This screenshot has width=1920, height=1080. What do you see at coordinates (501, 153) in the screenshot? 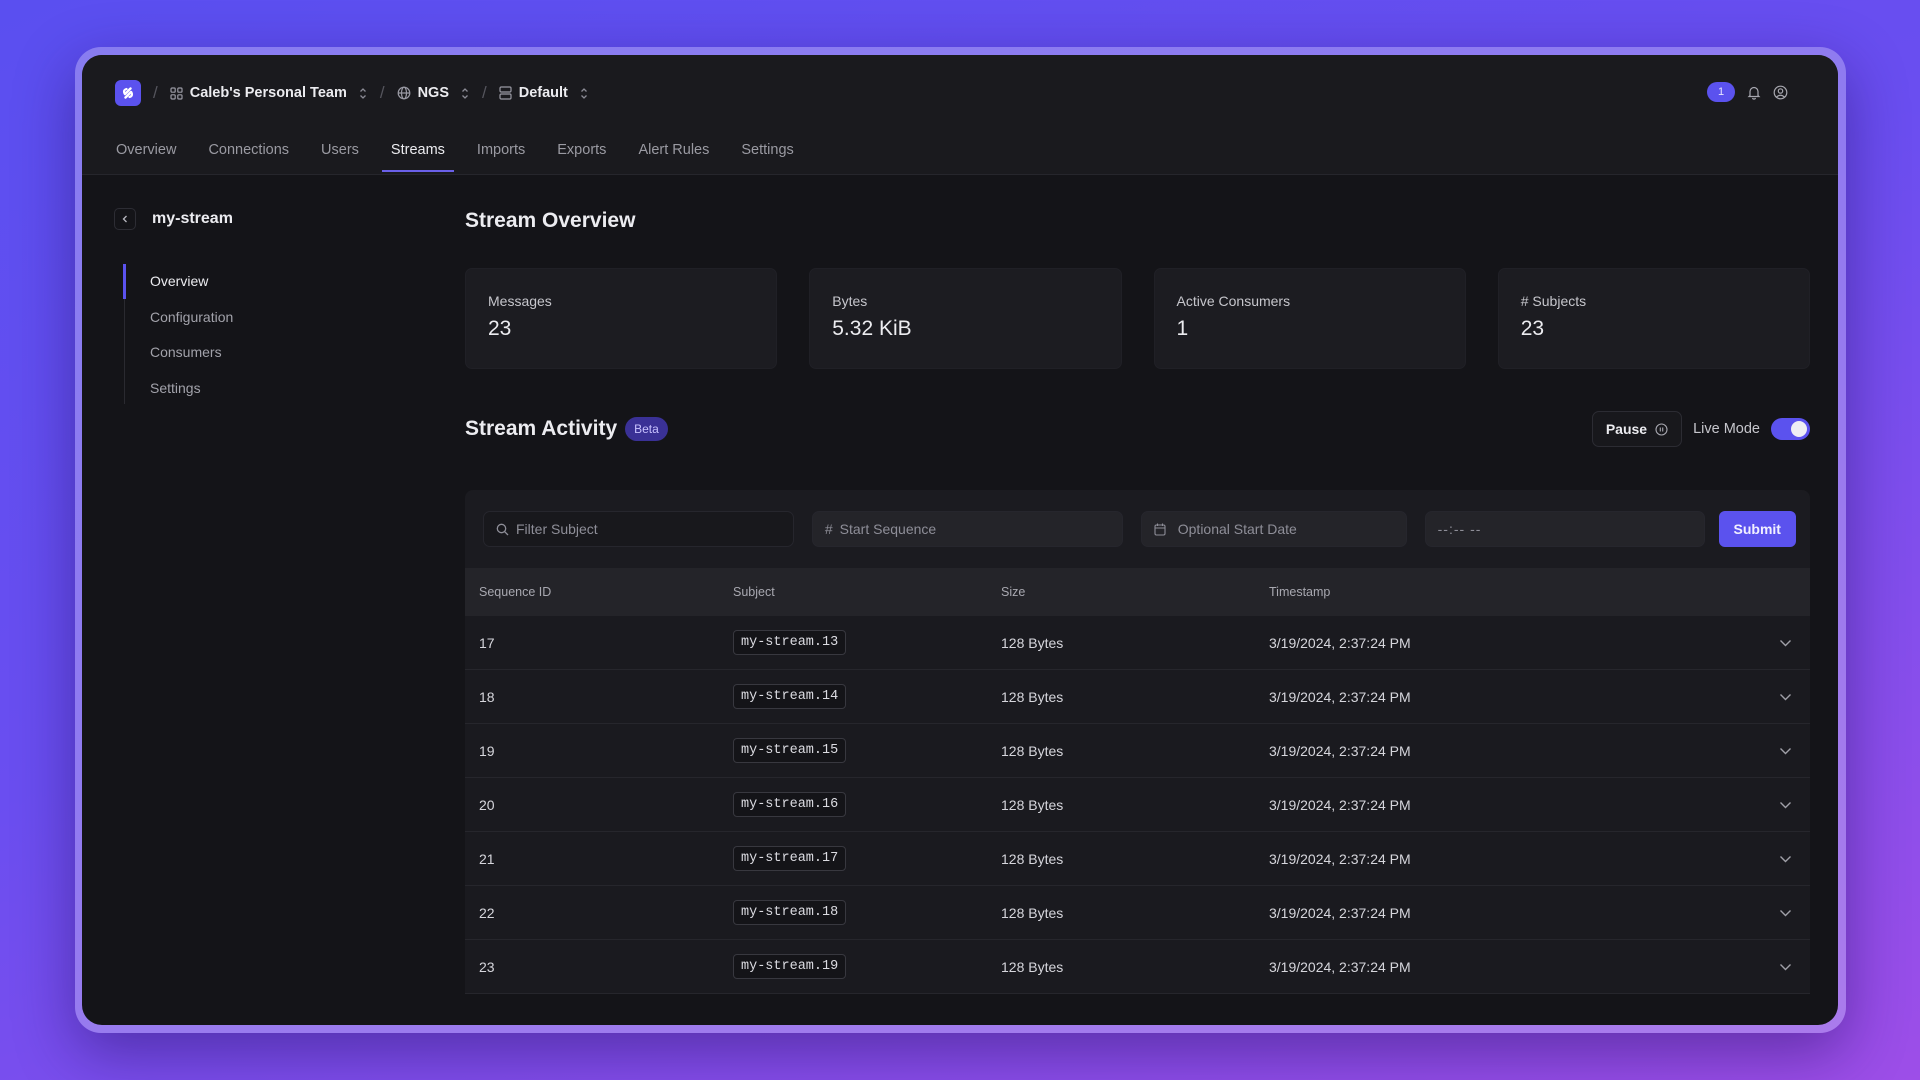
I see `tab-imports: Imports` at bounding box center [501, 153].